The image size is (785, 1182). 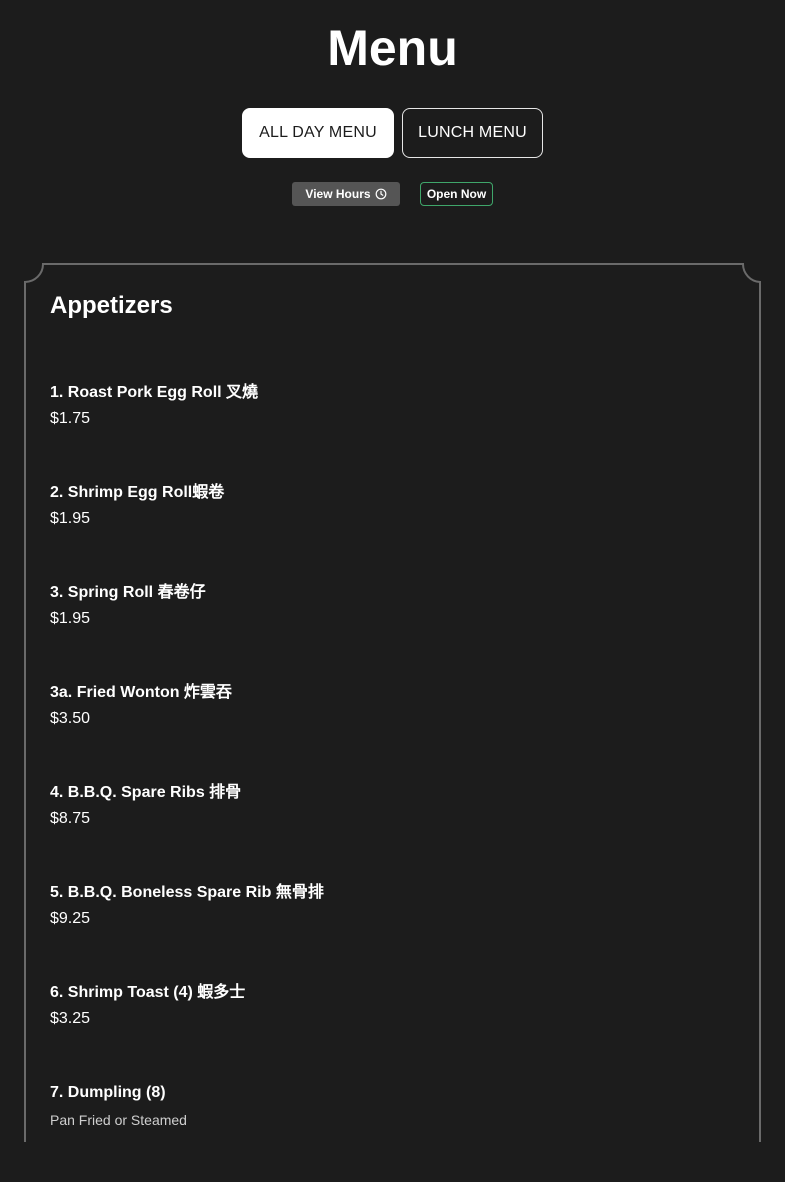 I want to click on item-price: $1.75, so click(x=70, y=418).